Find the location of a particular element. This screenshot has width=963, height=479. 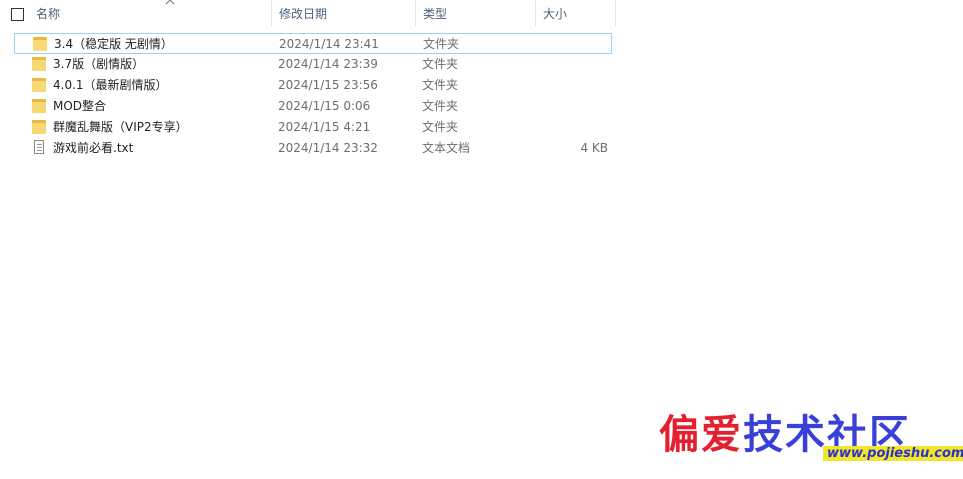

column-header-name: 名称 is located at coordinates (150, 13).